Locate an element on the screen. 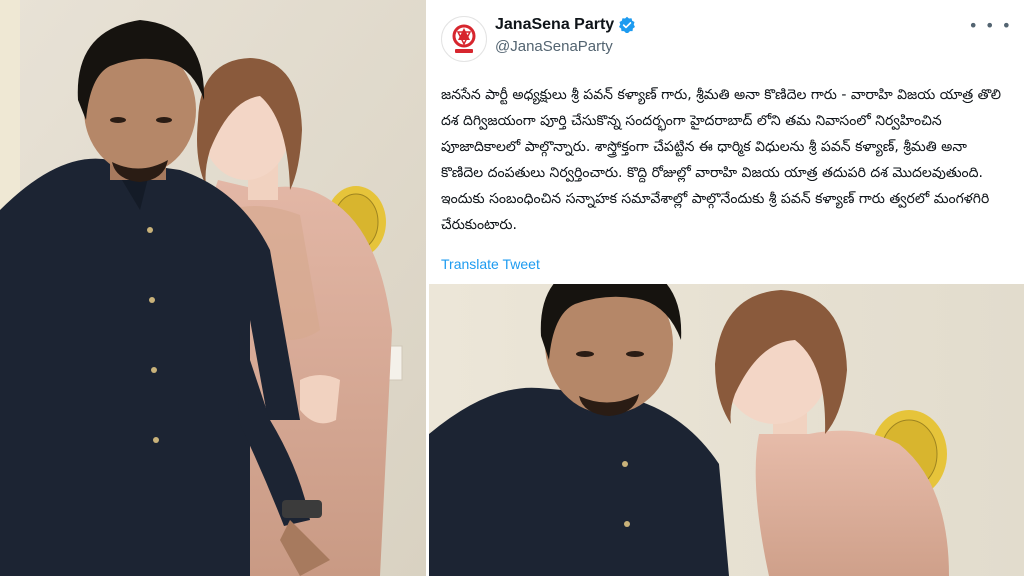 The width and height of the screenshot is (1024, 576). janasena-logo-icon is located at coordinates (464, 38).